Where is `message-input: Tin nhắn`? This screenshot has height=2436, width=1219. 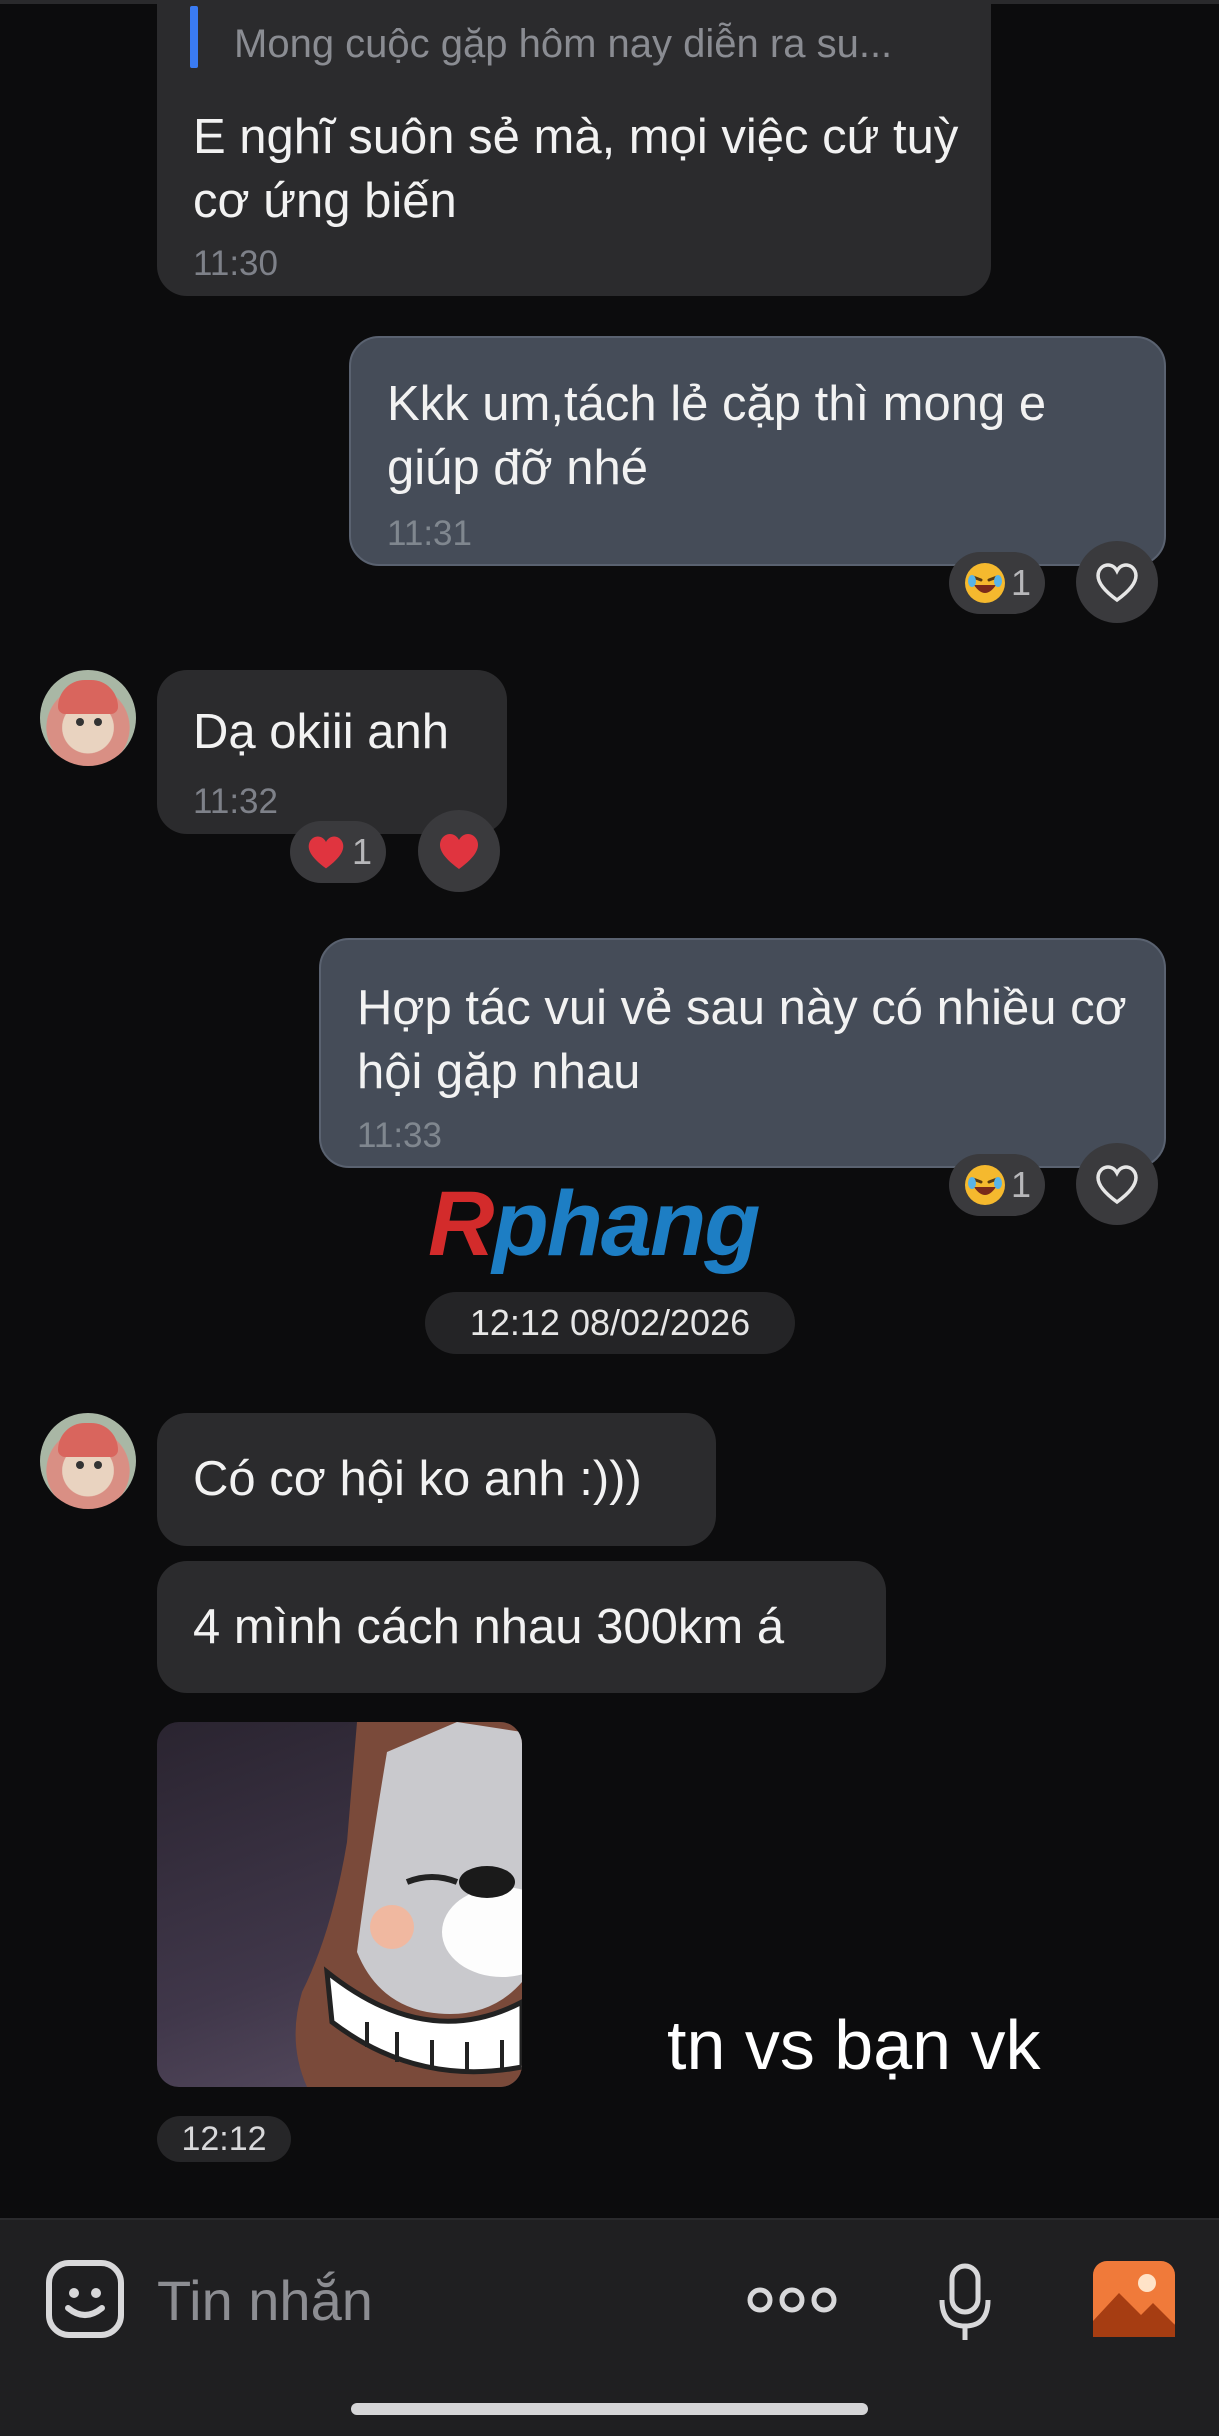 message-input: Tin nhắn is located at coordinates (265, 2300).